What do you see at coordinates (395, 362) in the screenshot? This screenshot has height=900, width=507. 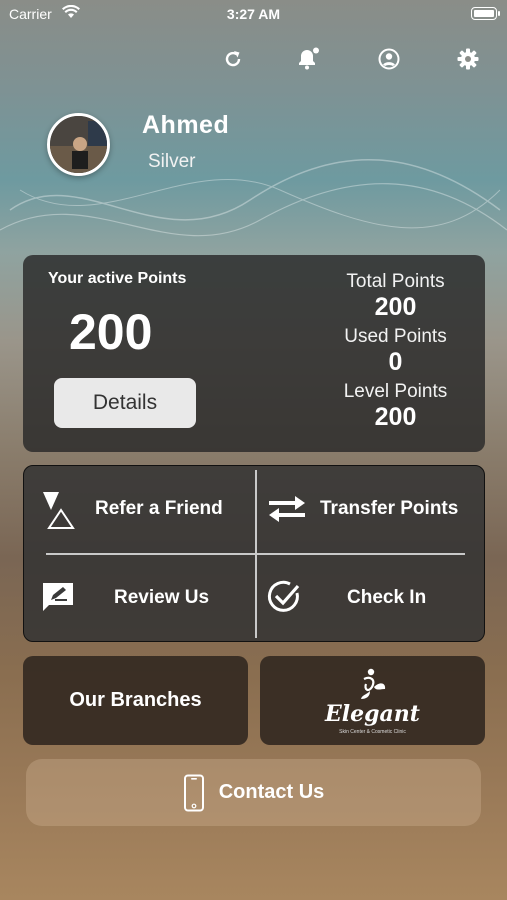 I see `used-points-value: 0` at bounding box center [395, 362].